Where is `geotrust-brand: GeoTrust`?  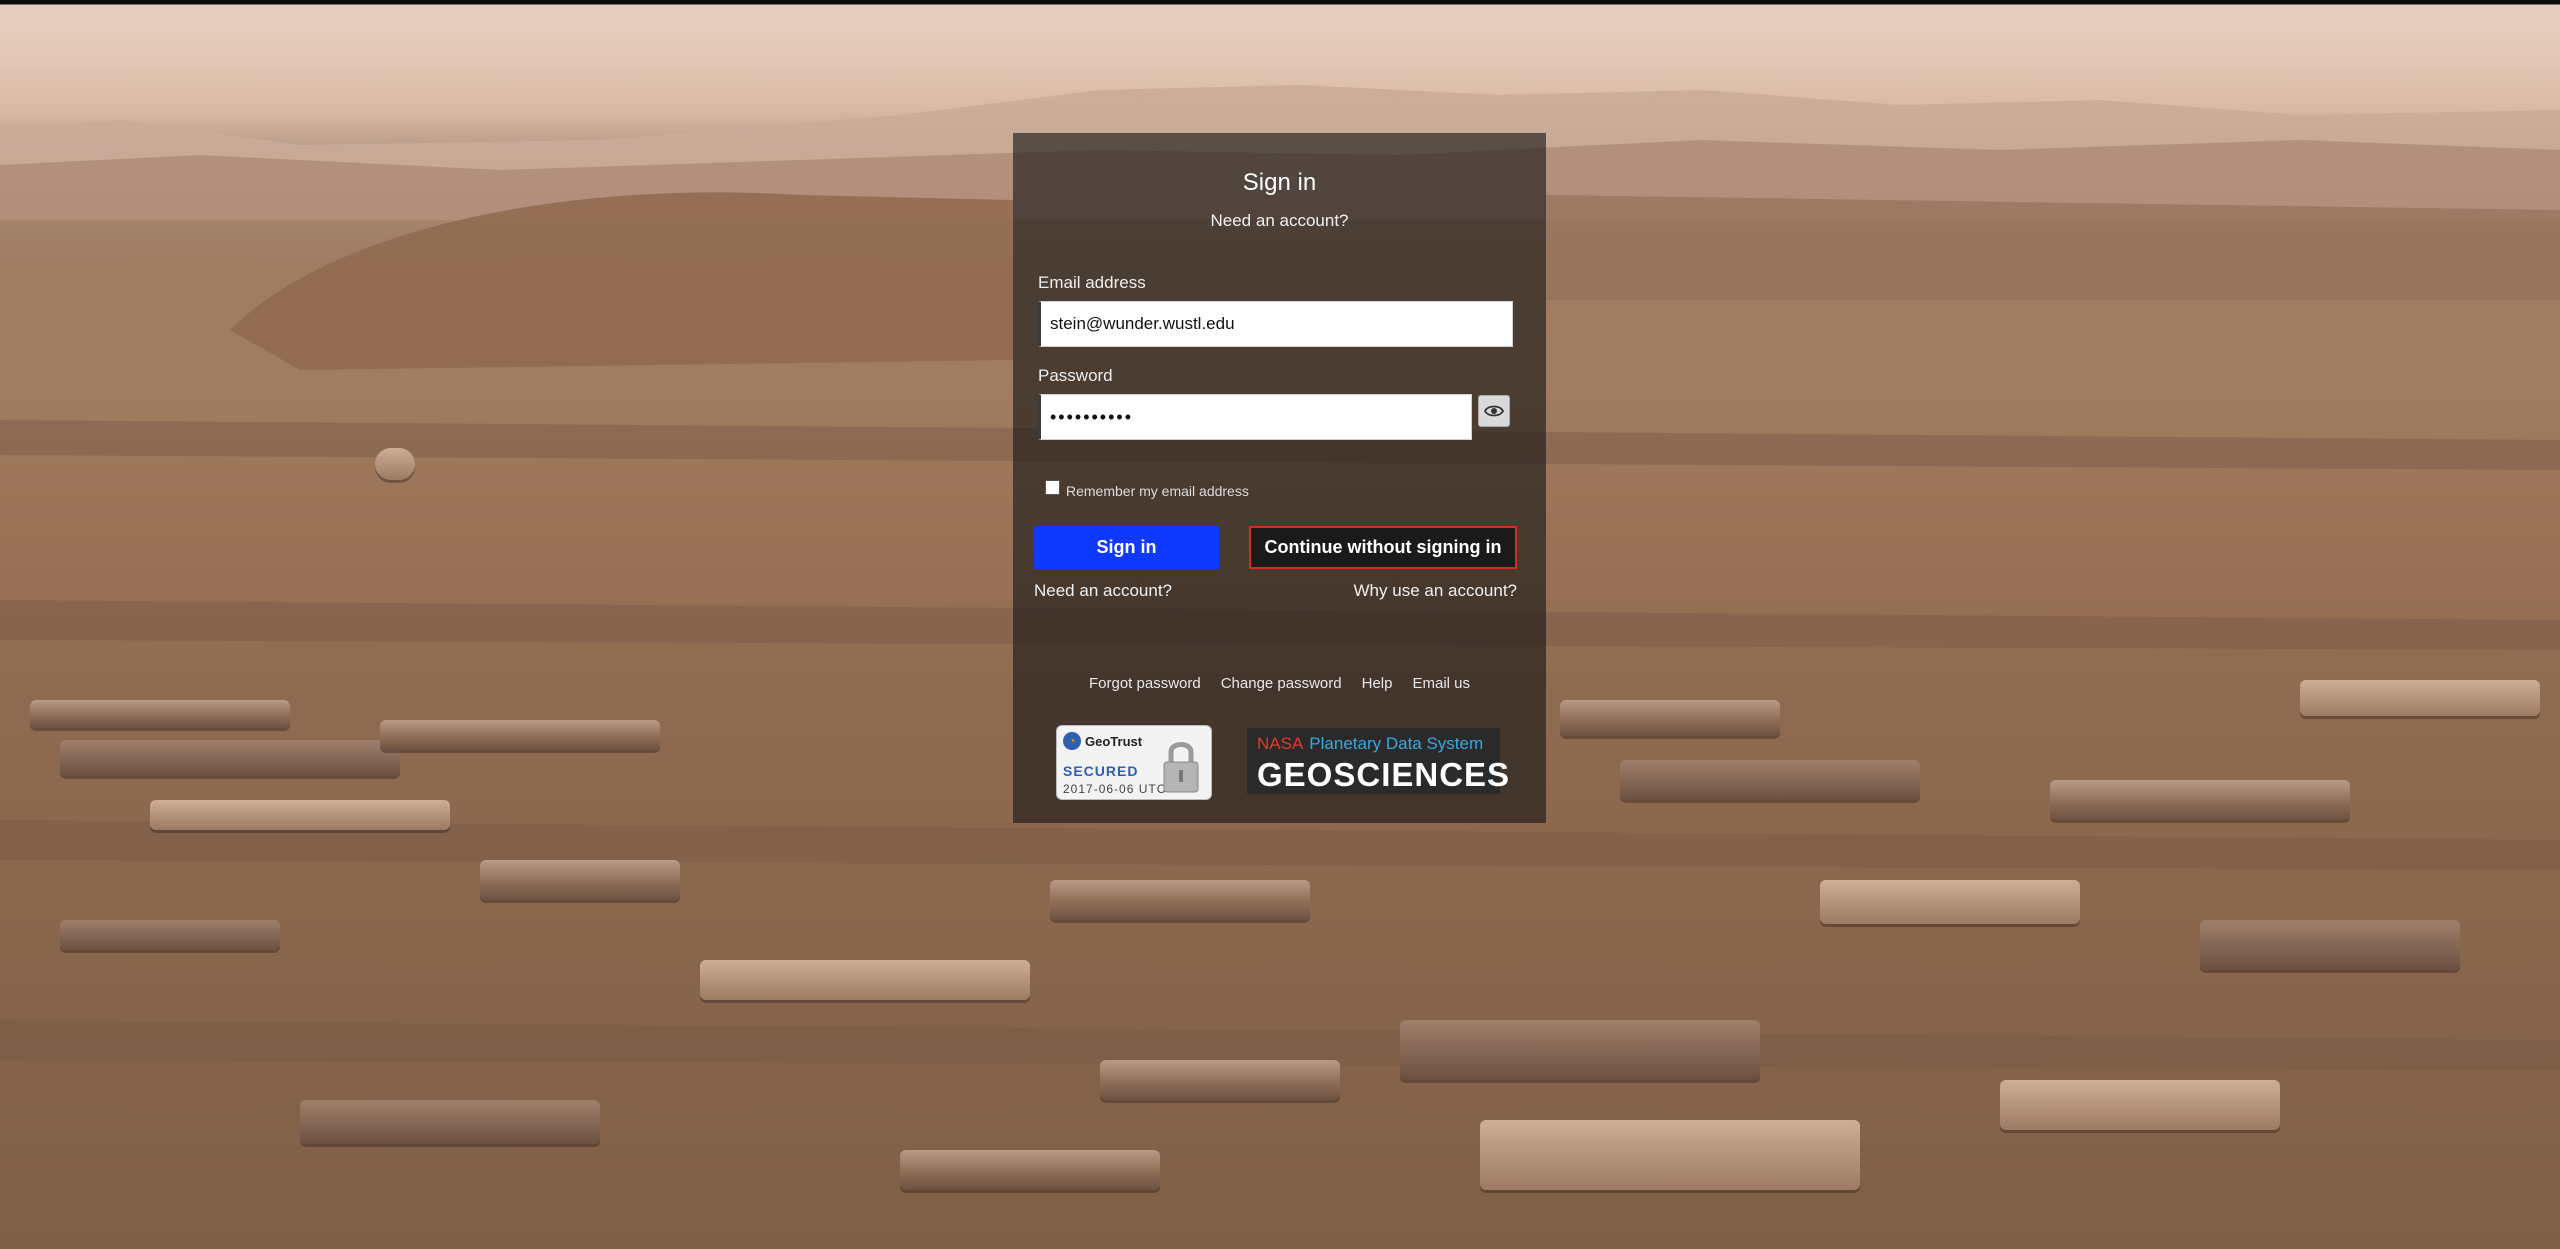 geotrust-brand: GeoTrust is located at coordinates (1114, 741).